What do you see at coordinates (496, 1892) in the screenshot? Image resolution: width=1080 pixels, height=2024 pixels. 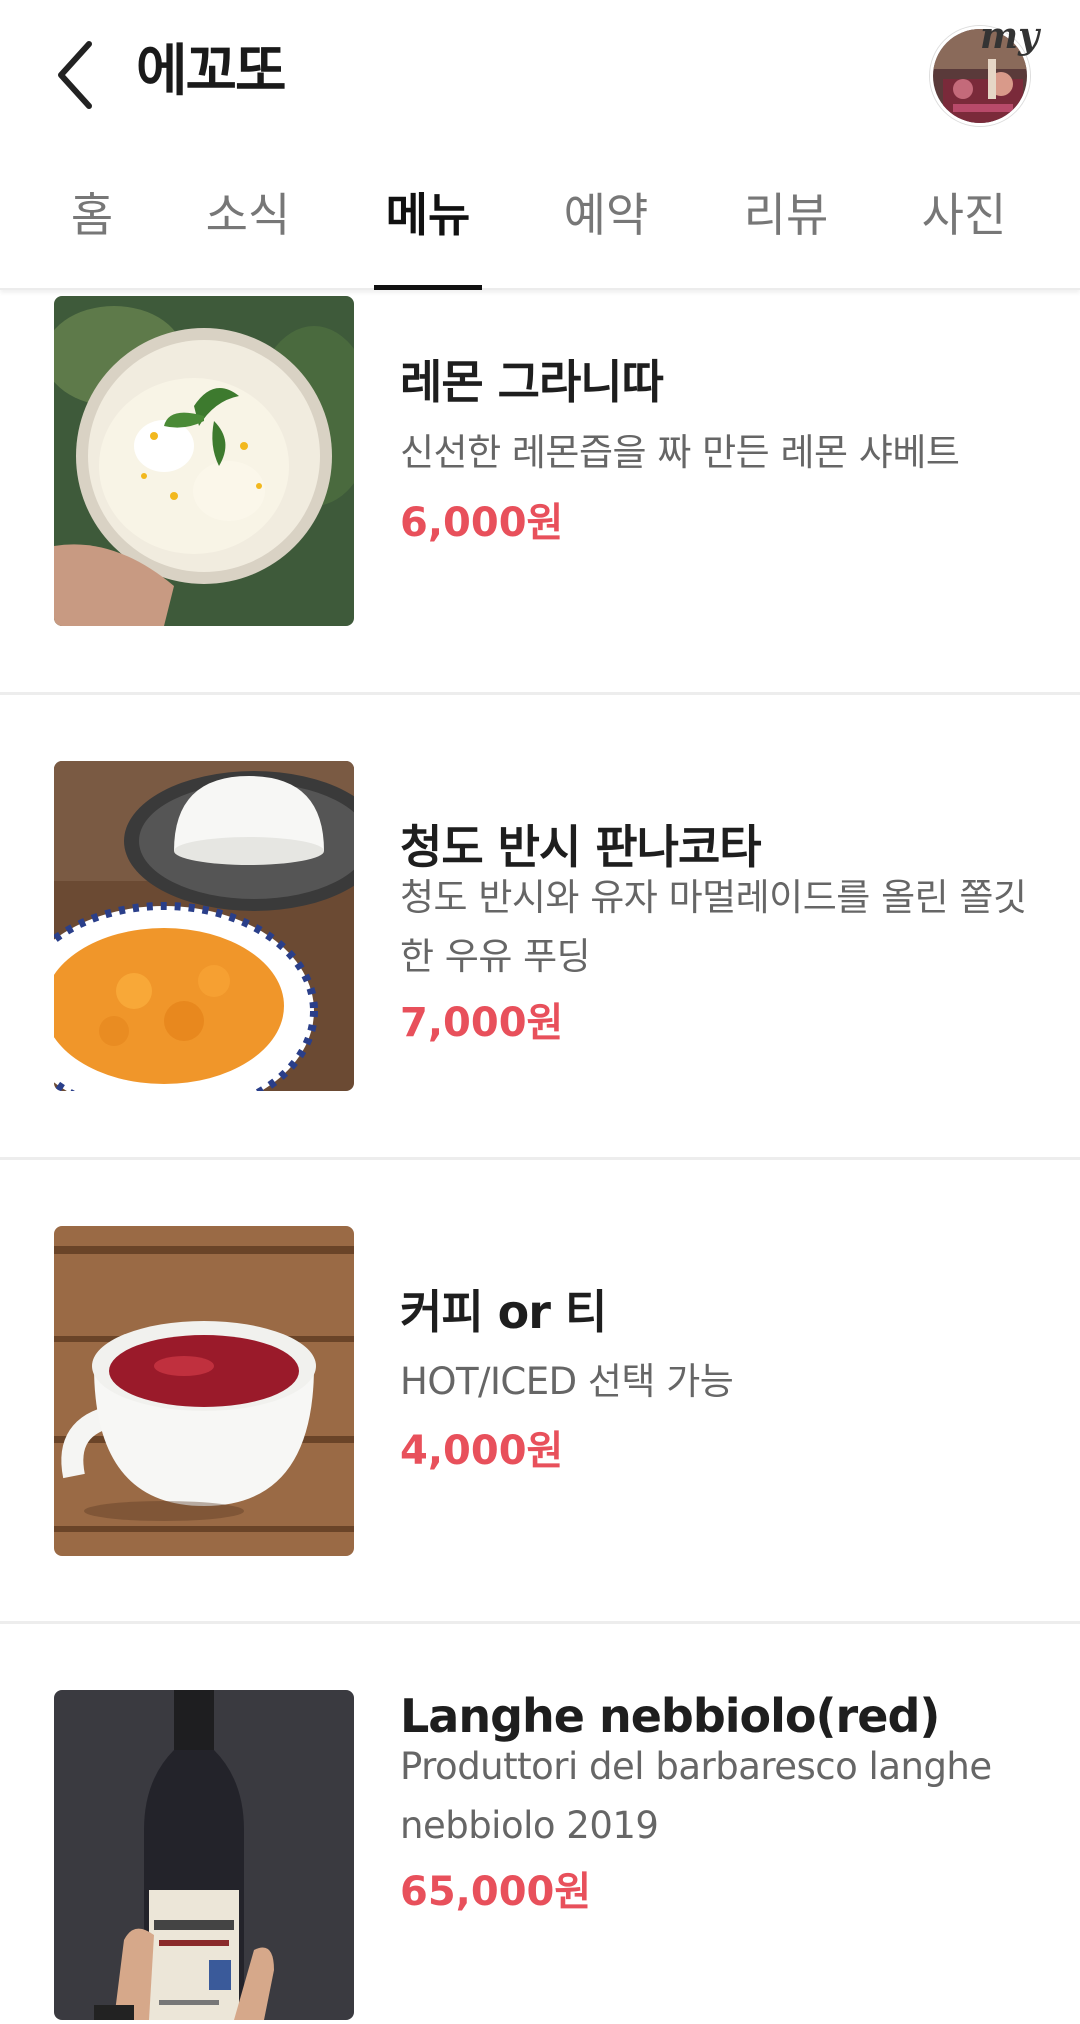 I see `menu-item-price: 65,000원` at bounding box center [496, 1892].